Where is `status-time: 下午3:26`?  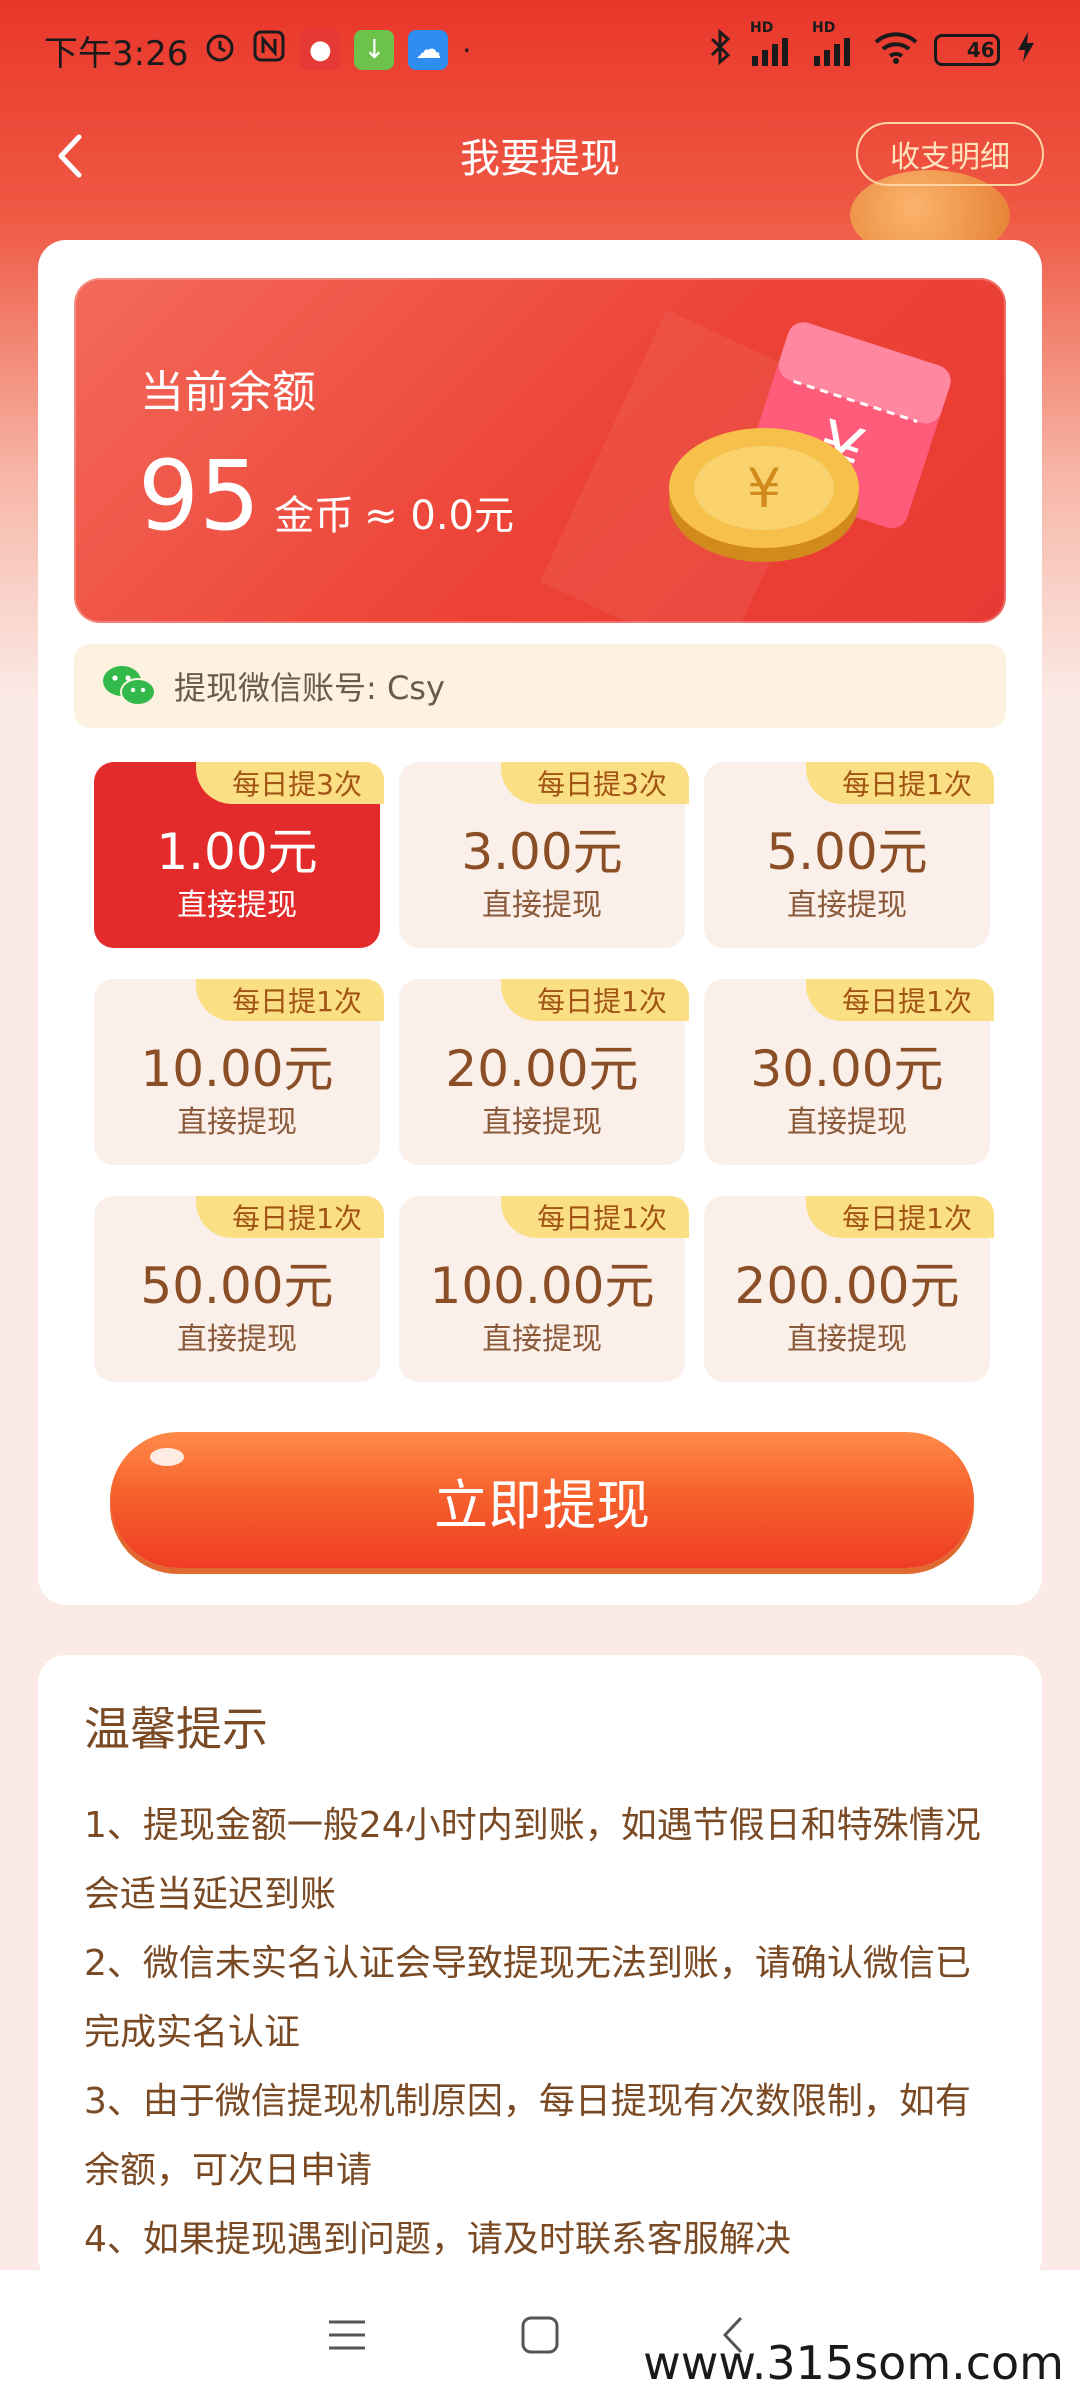 status-time: 下午3:26 is located at coordinates (116, 53).